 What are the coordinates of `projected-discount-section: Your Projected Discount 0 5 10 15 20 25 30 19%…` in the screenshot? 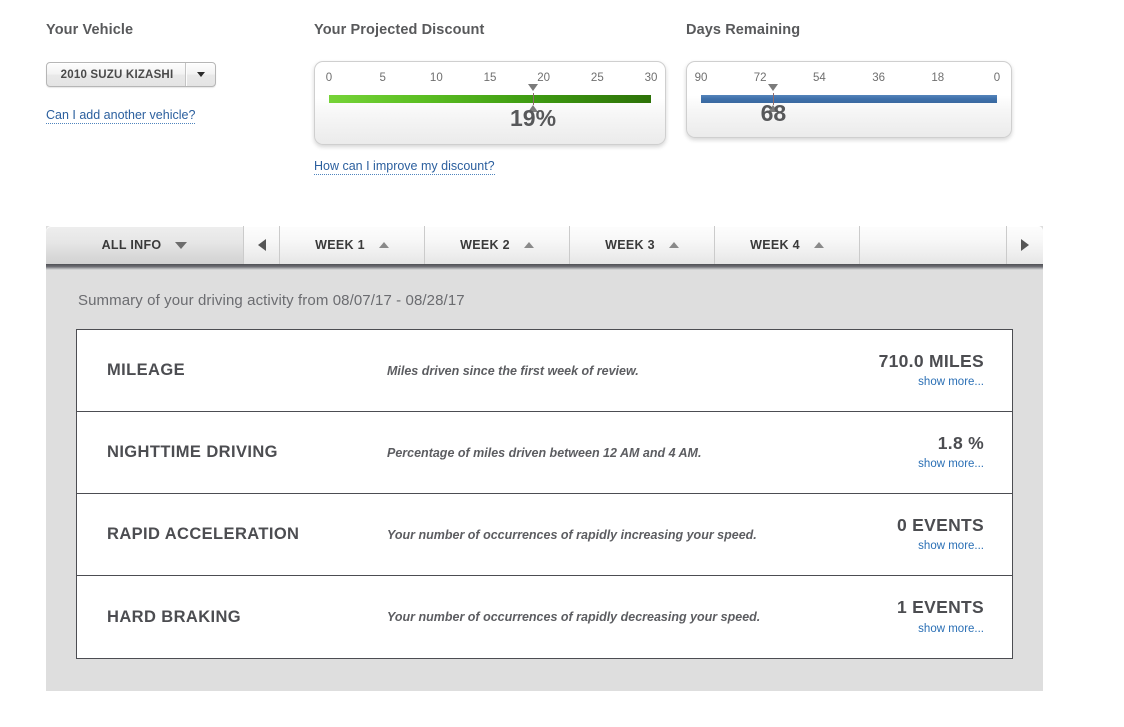 It's located at (490, 98).